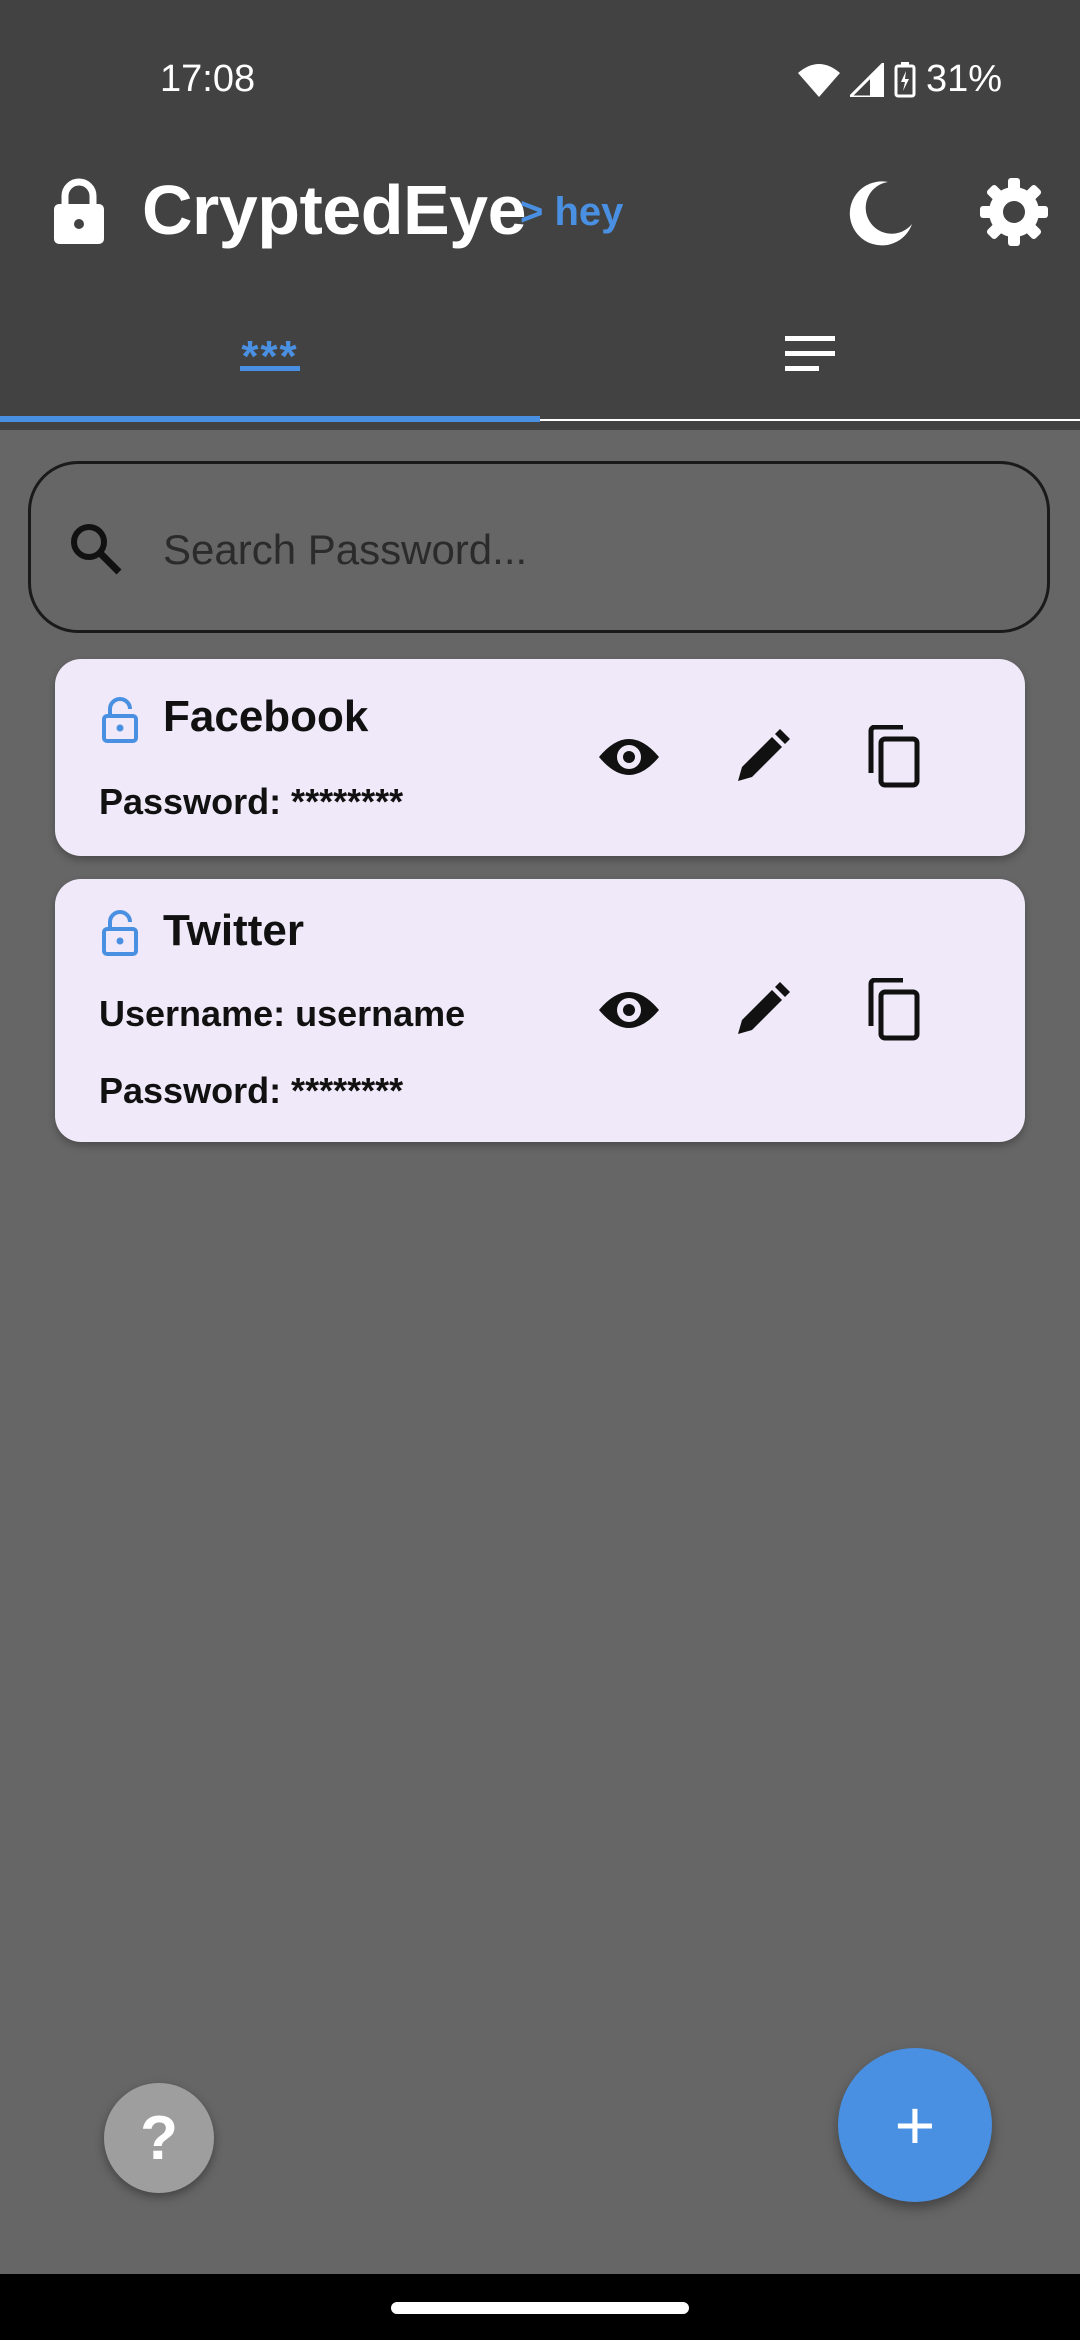 The height and width of the screenshot is (2340, 1080). What do you see at coordinates (915, 2125) in the screenshot?
I see `add-password-button: +` at bounding box center [915, 2125].